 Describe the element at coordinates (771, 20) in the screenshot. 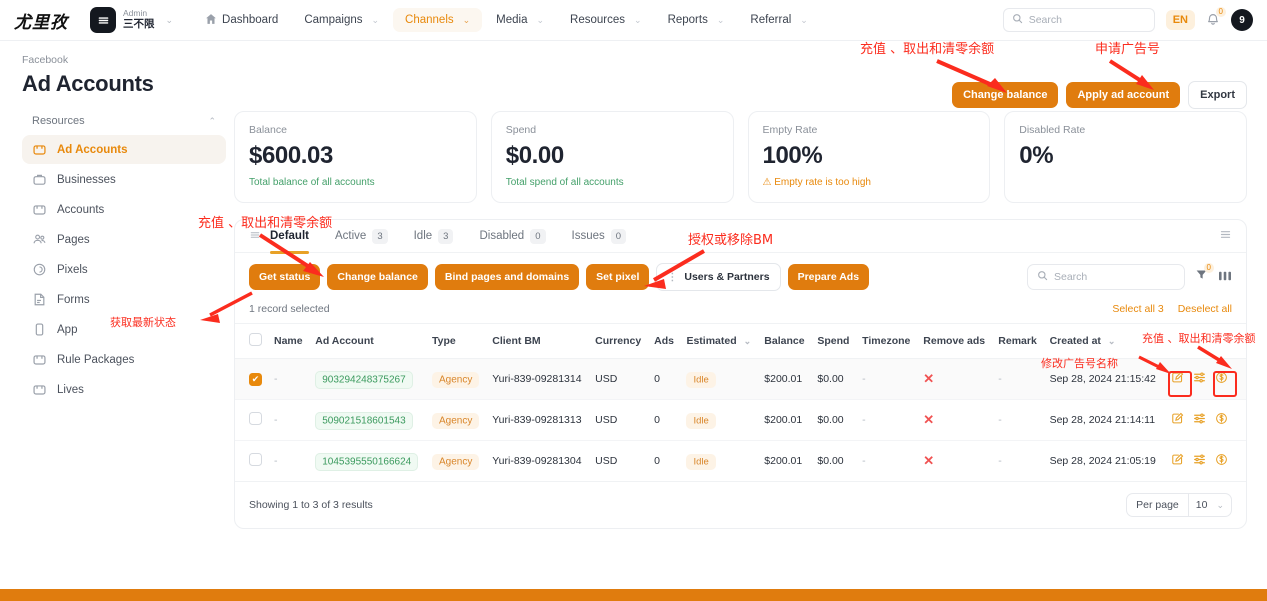

I see `nav-label: Referral` at that location.